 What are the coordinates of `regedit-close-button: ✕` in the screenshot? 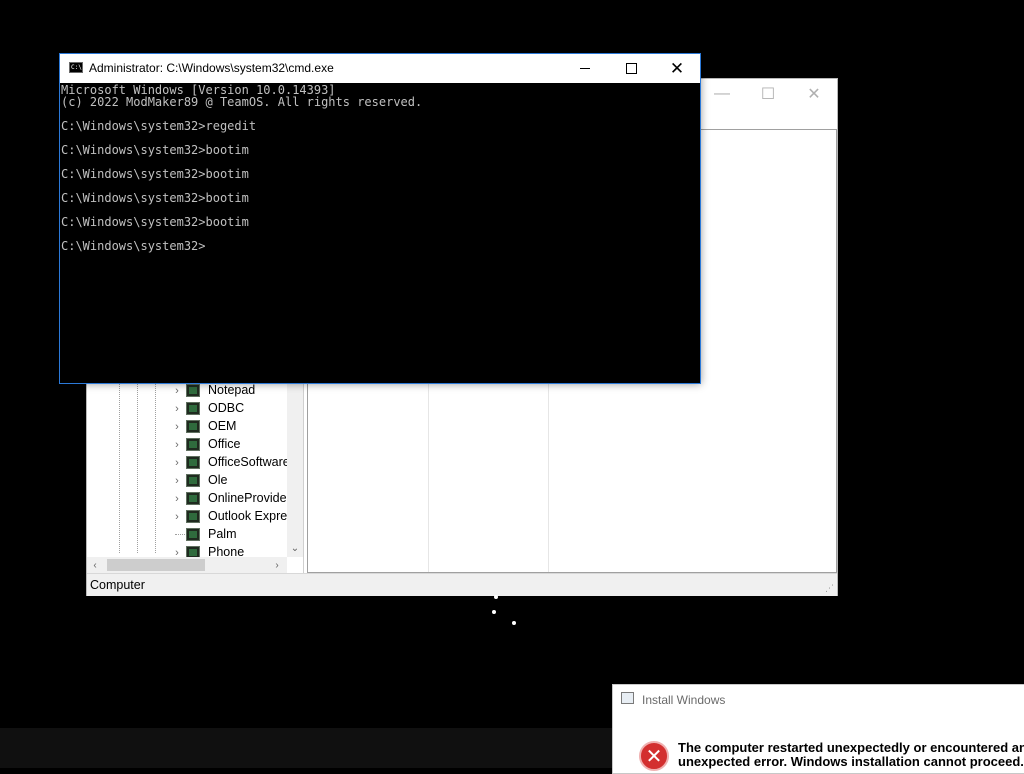 It's located at (814, 94).